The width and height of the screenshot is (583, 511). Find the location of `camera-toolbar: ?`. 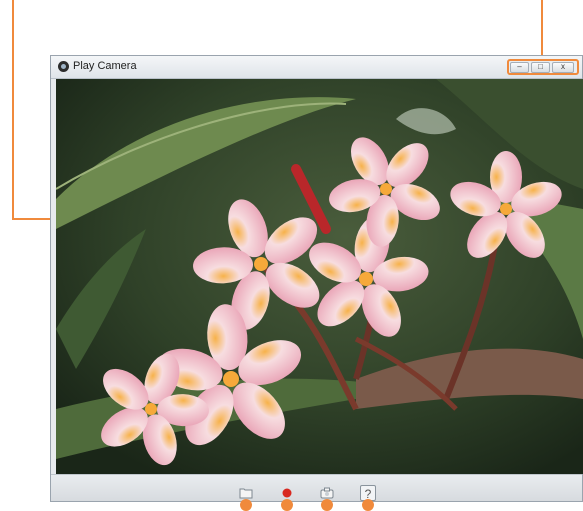

camera-toolbar: ? is located at coordinates (316, 492).